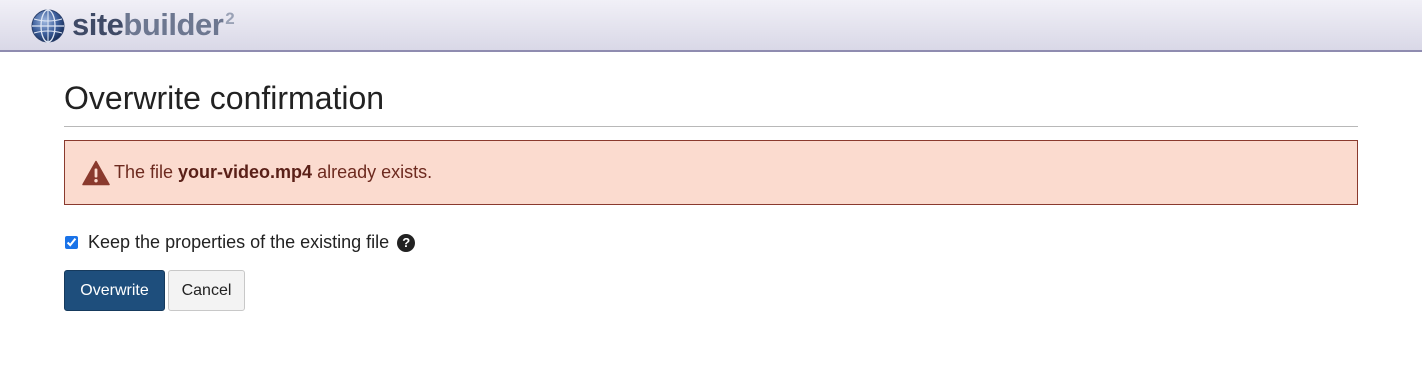 Image resolution: width=1422 pixels, height=378 pixels. What do you see at coordinates (114, 290) in the screenshot?
I see `overwrite-button: Overwrite` at bounding box center [114, 290].